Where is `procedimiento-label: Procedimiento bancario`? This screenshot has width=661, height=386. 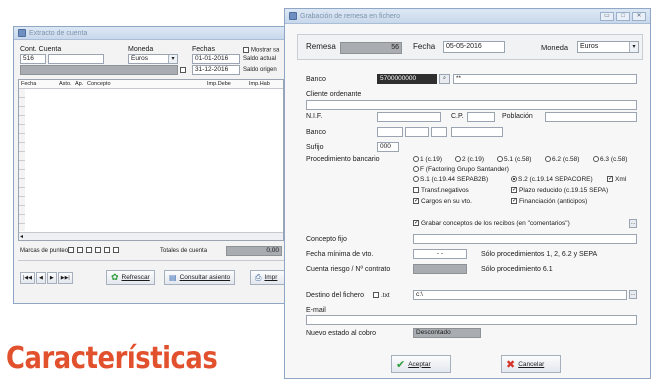 procedimiento-label: Procedimiento bancario is located at coordinates (343, 159).